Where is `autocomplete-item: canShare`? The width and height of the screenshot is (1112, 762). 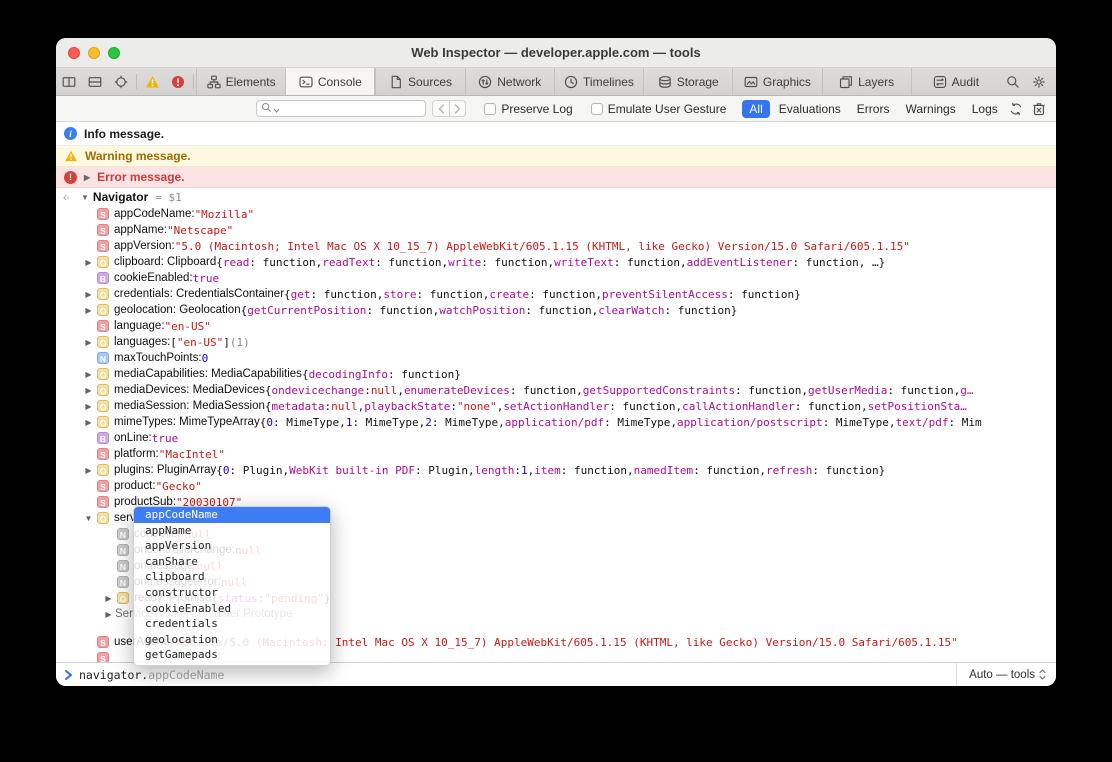
autocomplete-item: canShare is located at coordinates (232, 562).